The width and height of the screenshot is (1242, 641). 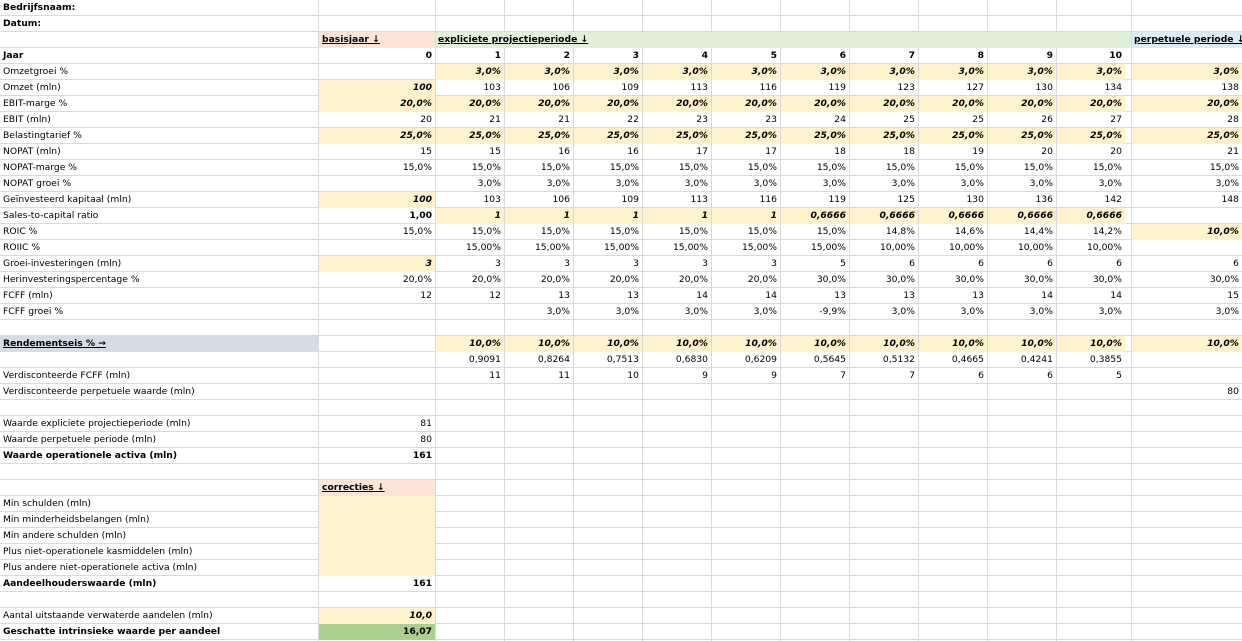 What do you see at coordinates (953, 200) in the screenshot?
I see `value-cell: 130` at bounding box center [953, 200].